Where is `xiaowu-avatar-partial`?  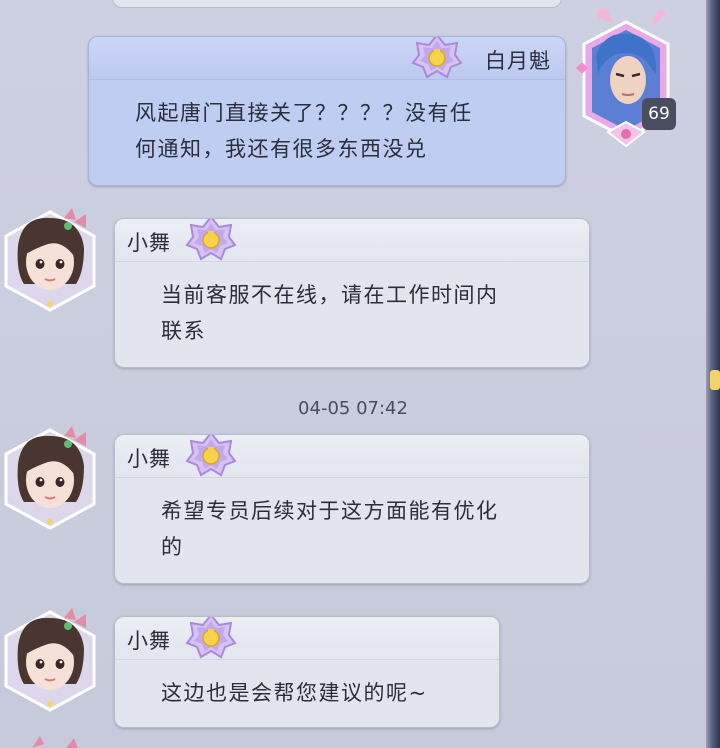 xiaowu-avatar-partial is located at coordinates (55, 742).